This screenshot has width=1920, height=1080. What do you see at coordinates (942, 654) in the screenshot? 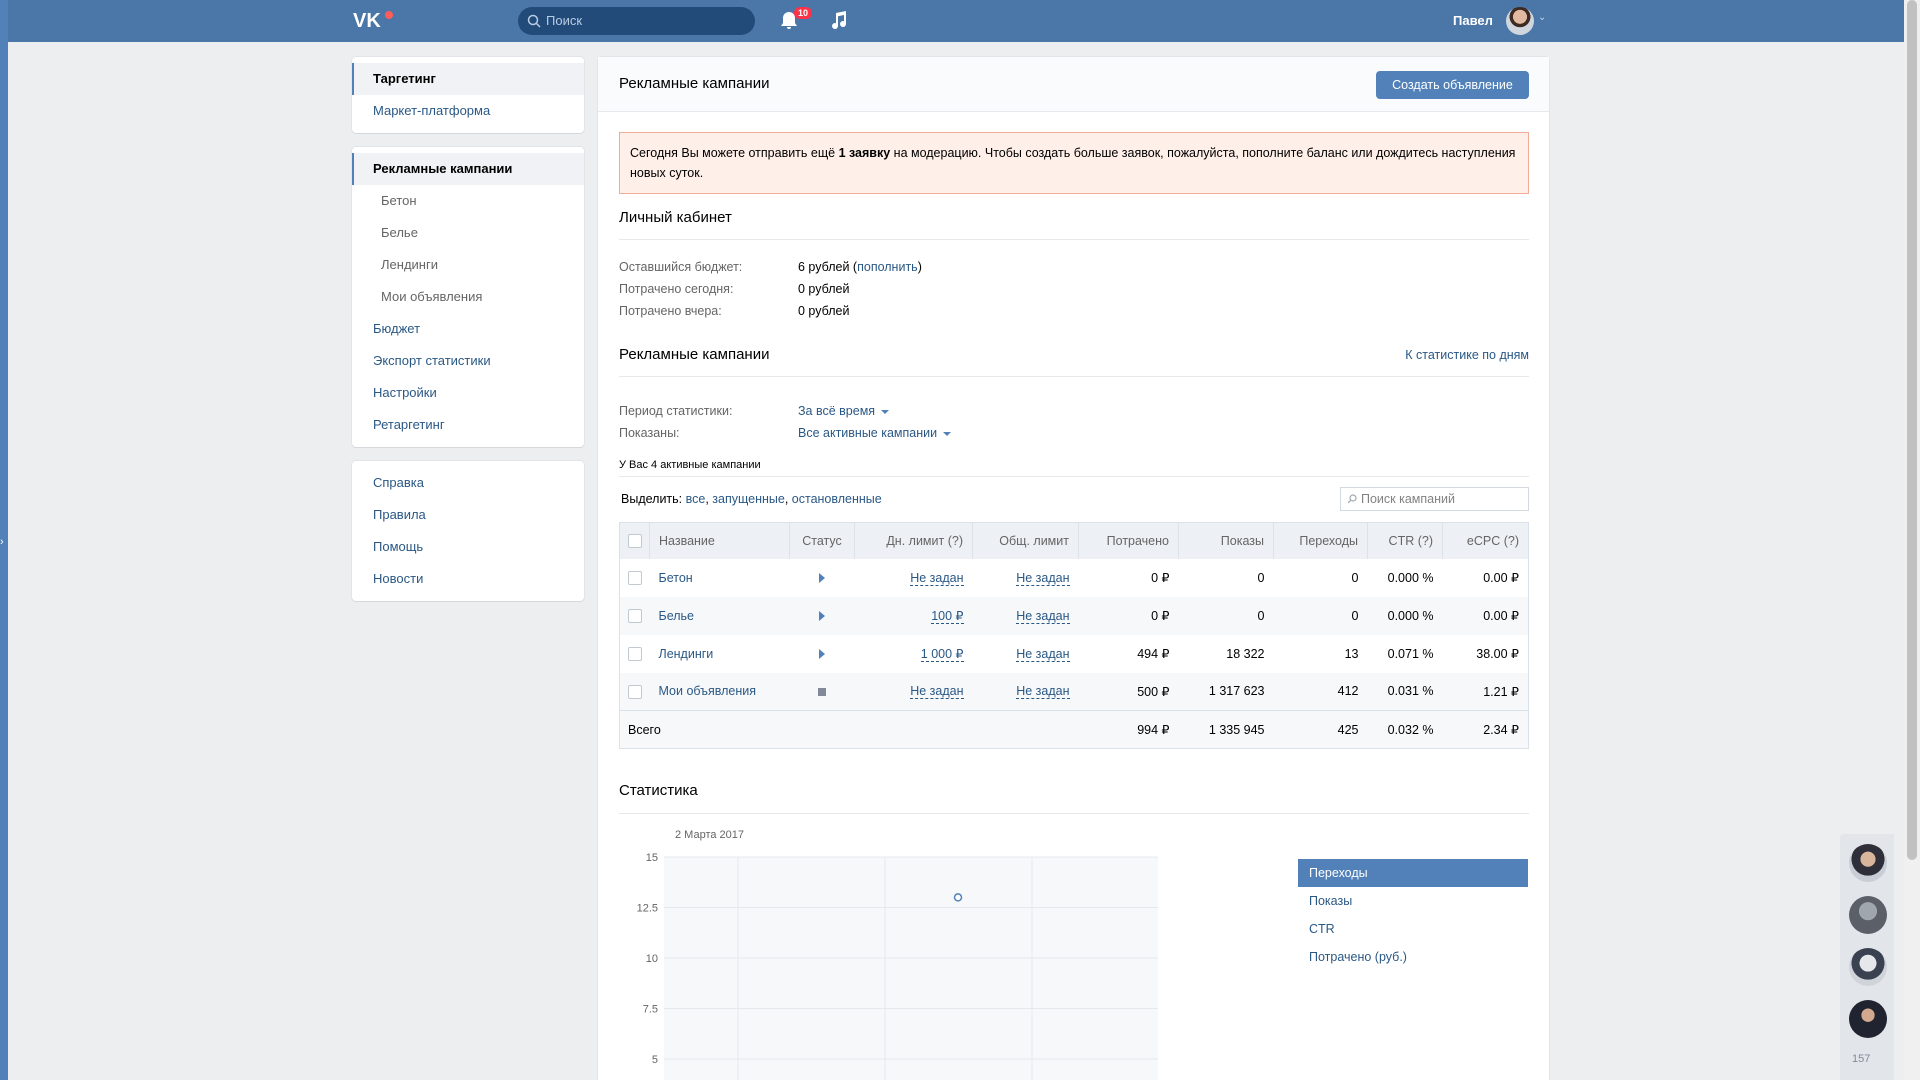
I see `day-limit-value: 1 000 ₽` at bounding box center [942, 654].